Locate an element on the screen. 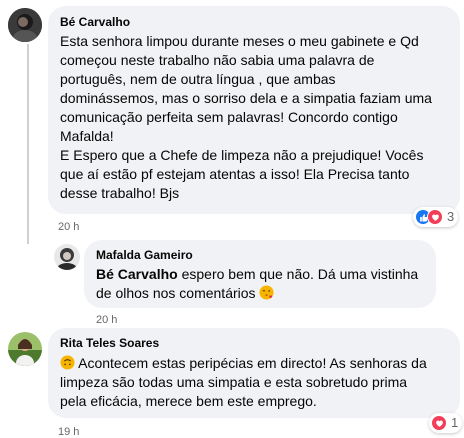  comment-time-1: 20 h is located at coordinates (68, 227).